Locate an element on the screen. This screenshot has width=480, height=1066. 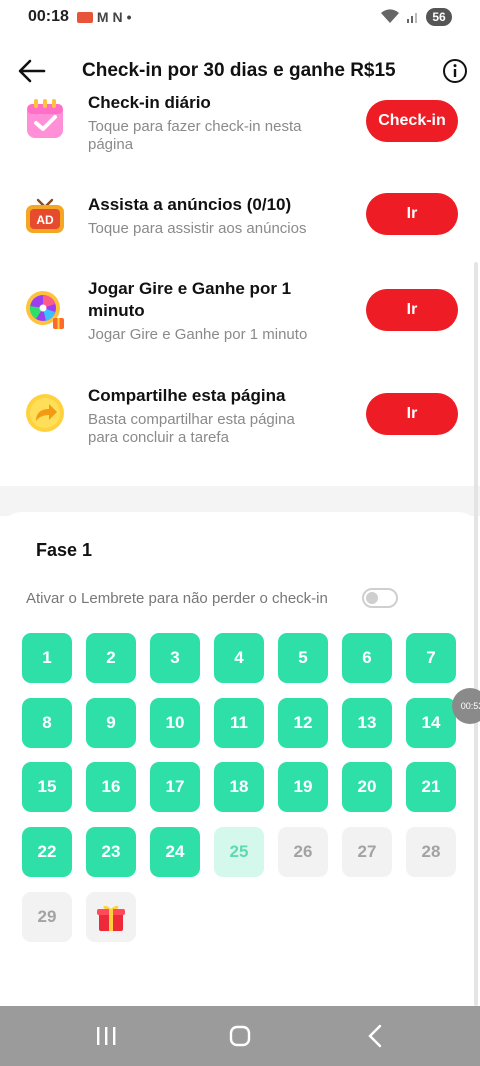
day-2: 2 is located at coordinates (111, 658).